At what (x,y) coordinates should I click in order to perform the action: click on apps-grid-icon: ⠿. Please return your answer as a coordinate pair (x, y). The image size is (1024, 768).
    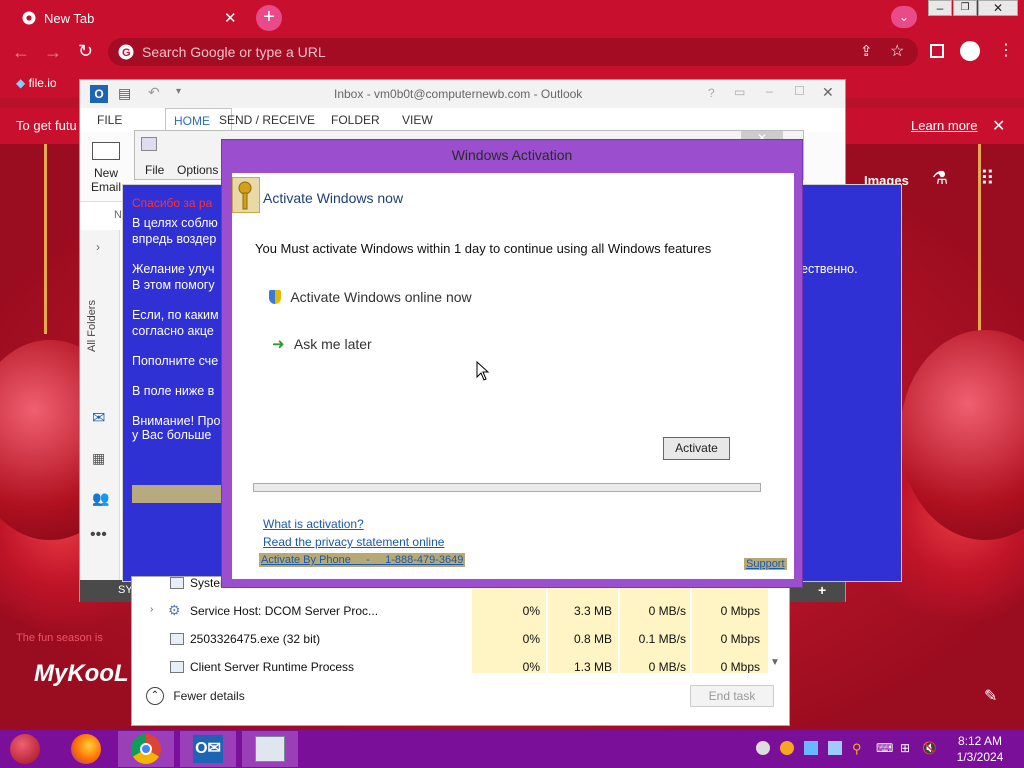
    Looking at the image, I should click on (987, 178).